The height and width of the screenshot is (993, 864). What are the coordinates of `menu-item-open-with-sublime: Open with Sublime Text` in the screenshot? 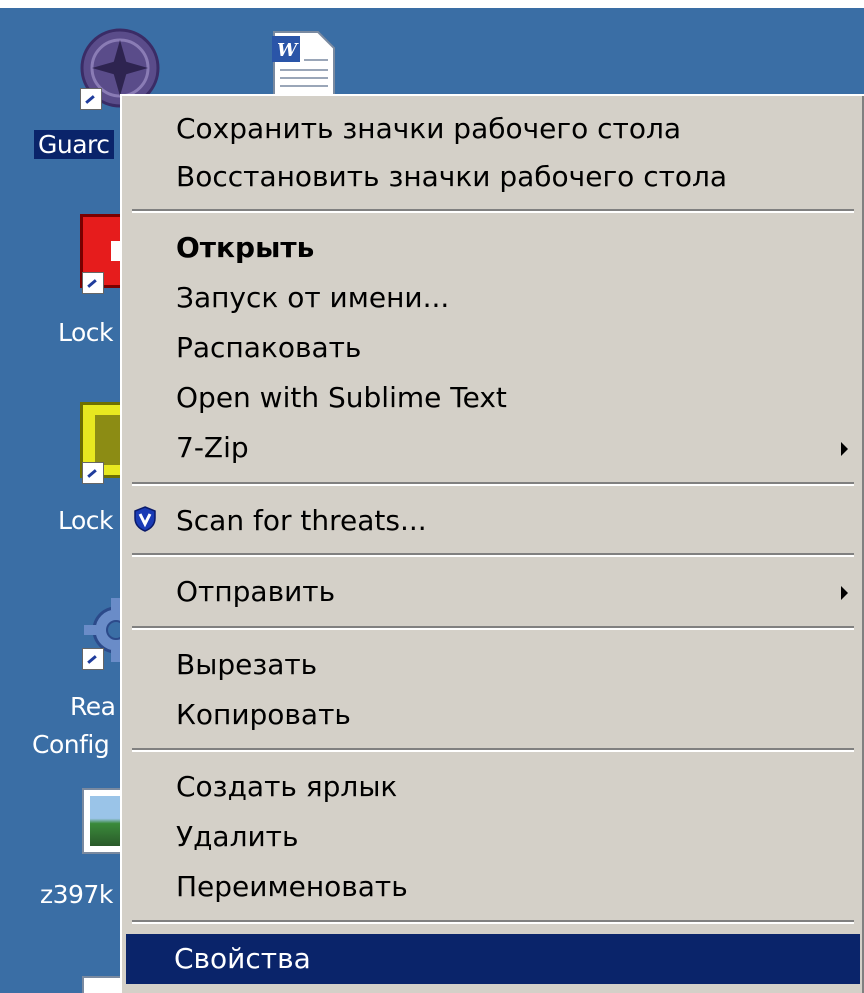 It's located at (493, 398).